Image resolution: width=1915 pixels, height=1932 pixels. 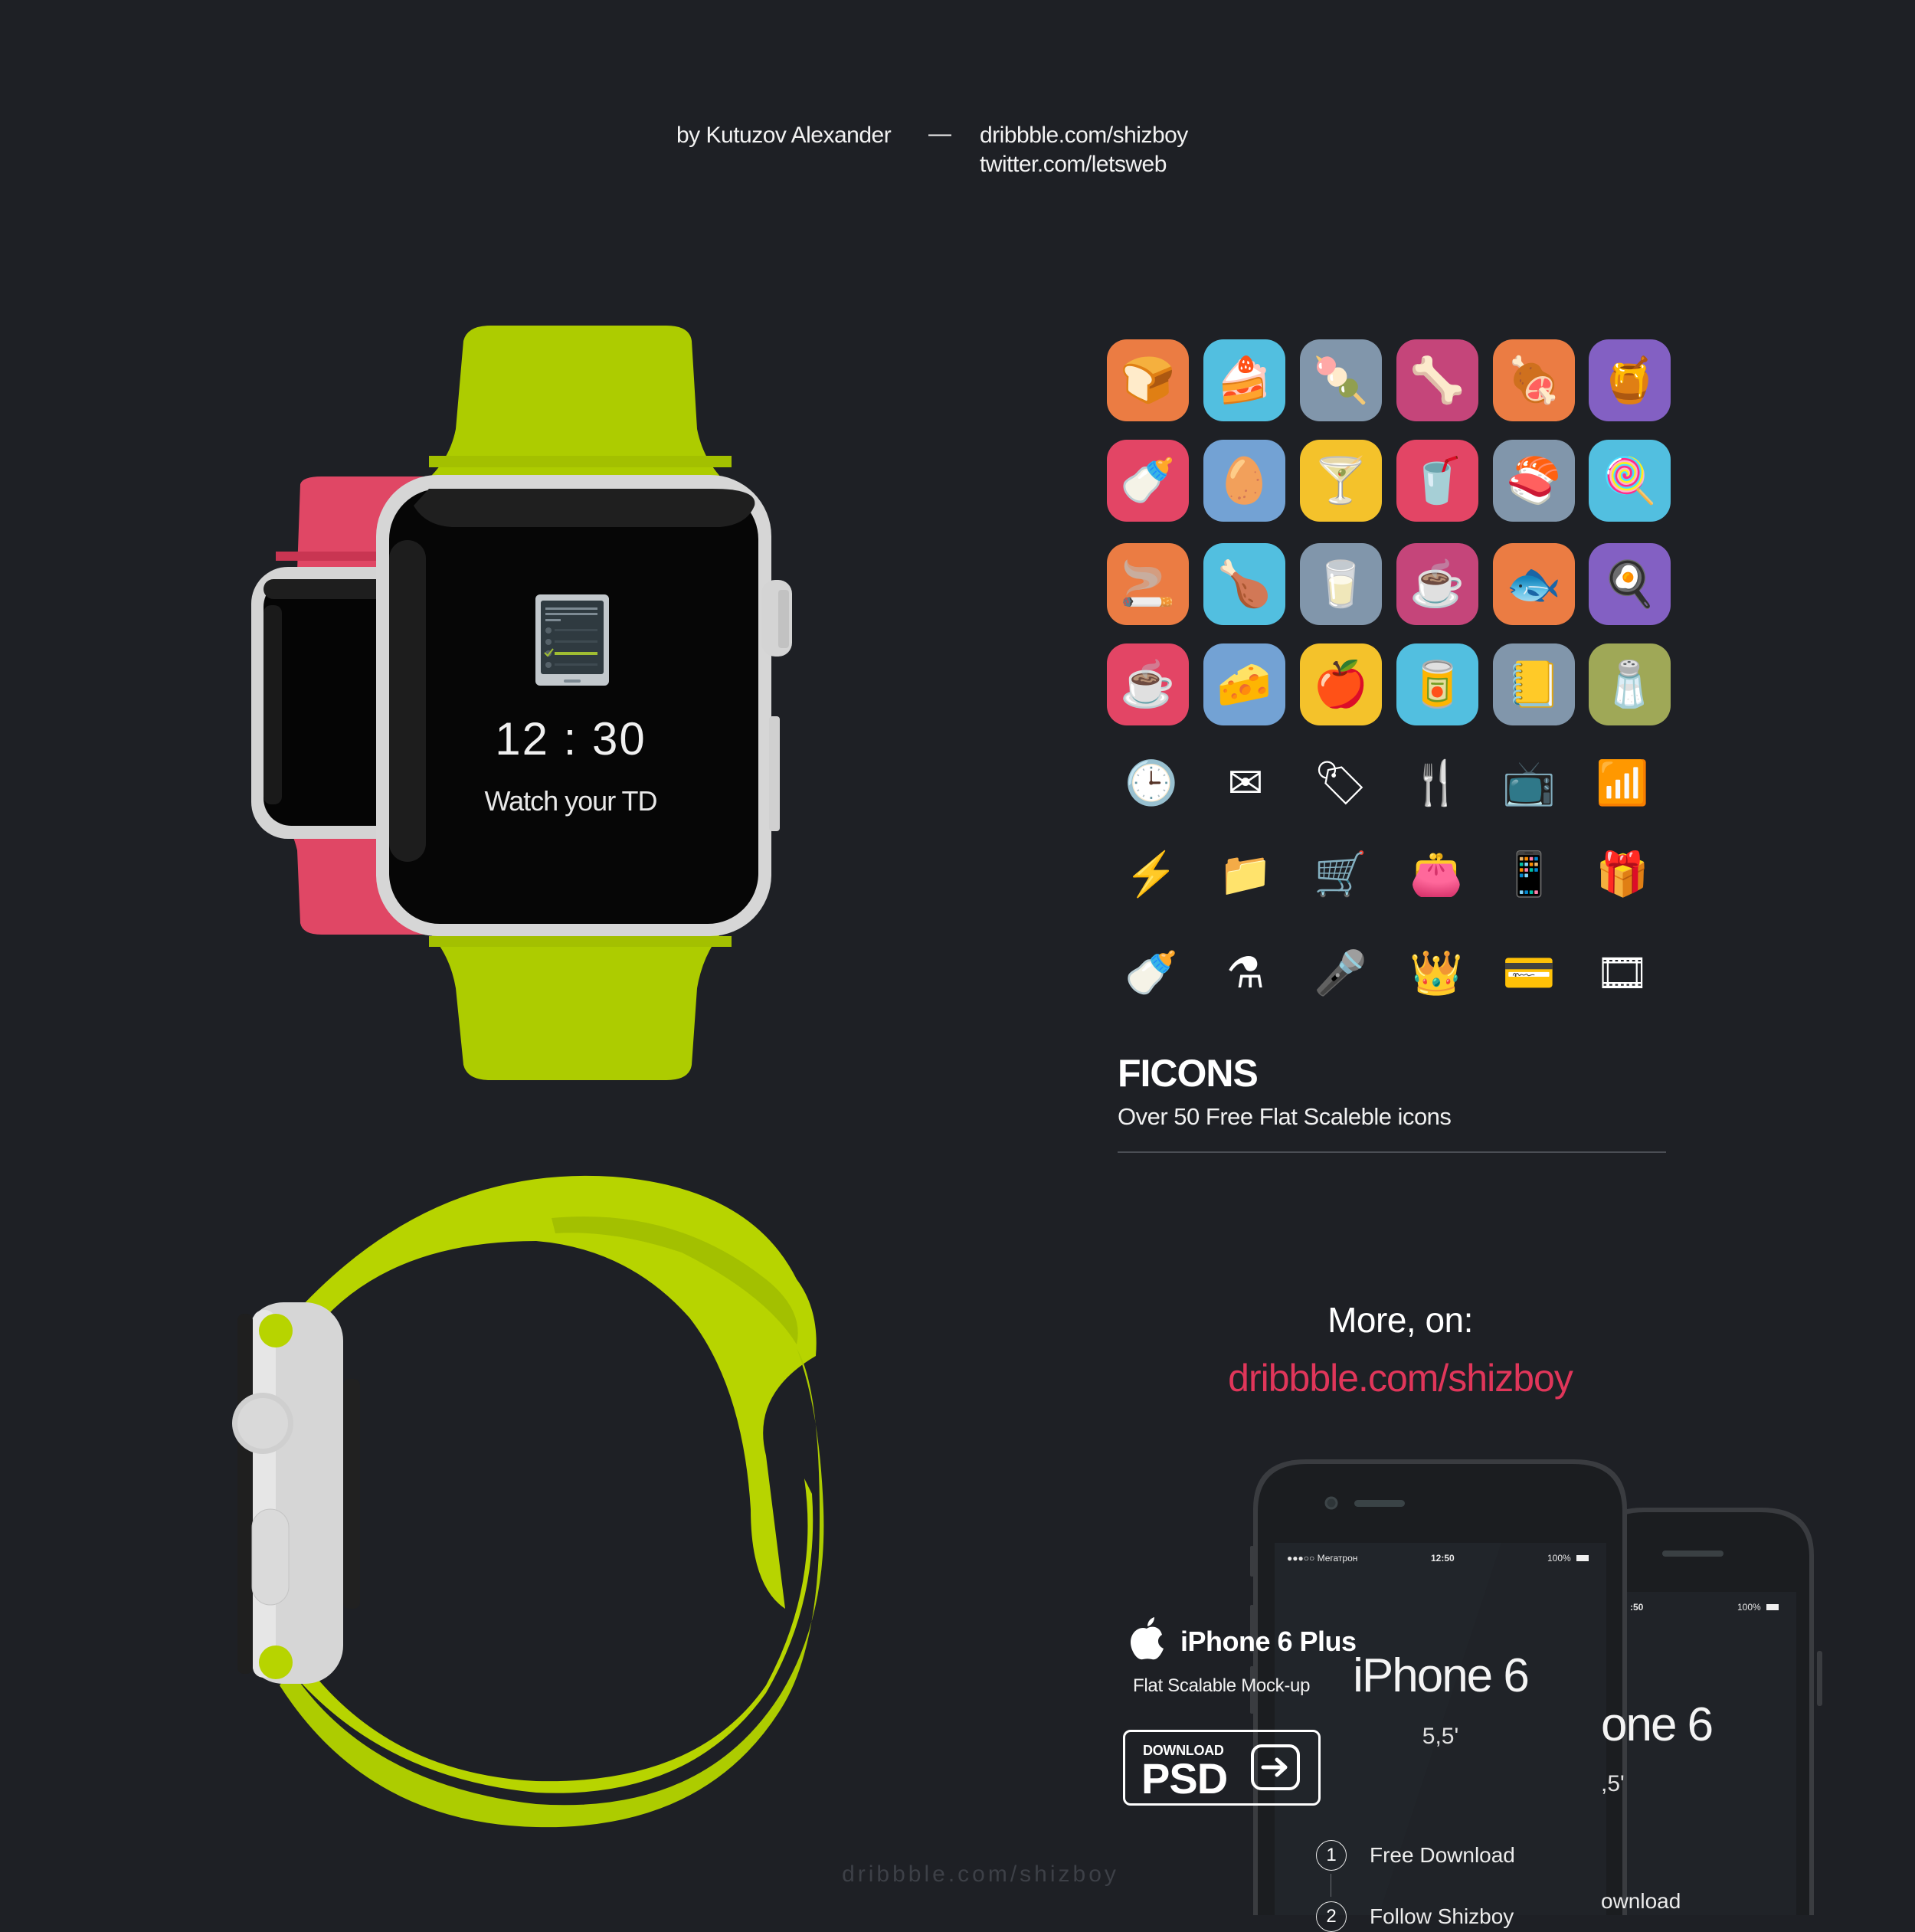 What do you see at coordinates (1245, 972) in the screenshot?
I see `hookah-icon: ⚗` at bounding box center [1245, 972].